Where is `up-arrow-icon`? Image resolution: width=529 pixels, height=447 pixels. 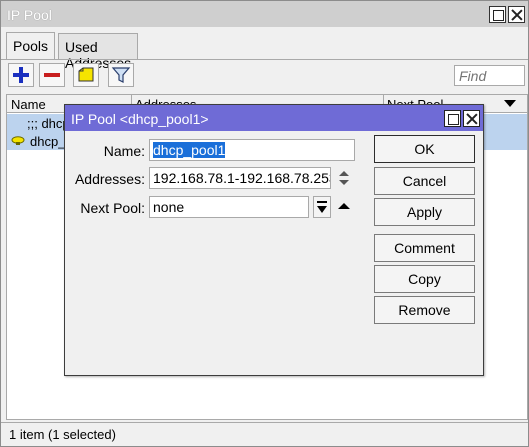
up-arrow-icon is located at coordinates (344, 206).